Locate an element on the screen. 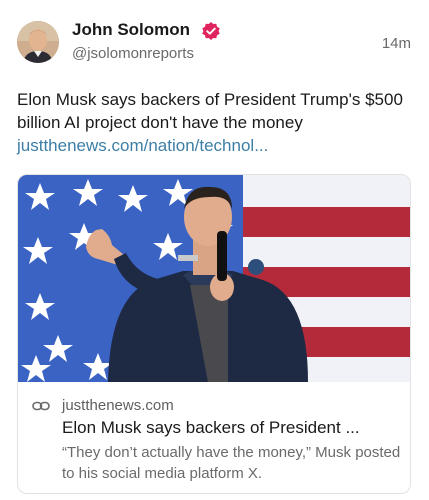  author-handle: @jsolomonreports is located at coordinates (133, 54).